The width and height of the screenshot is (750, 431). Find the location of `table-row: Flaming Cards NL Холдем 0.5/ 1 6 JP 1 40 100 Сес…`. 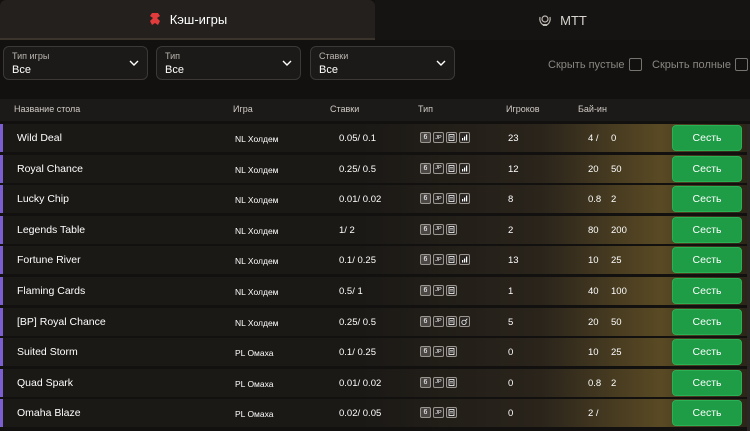

table-row: Flaming Cards NL Холдем 0.5/ 1 6 JP 1 40 100 Сес… is located at coordinates (375, 290).